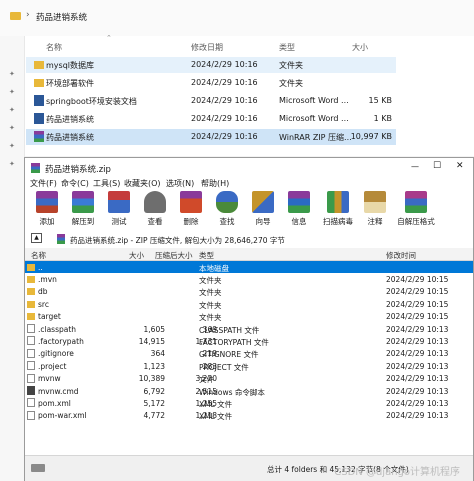 This screenshot has width=474, height=481. What do you see at coordinates (61, 17) in the screenshot?
I see `breadcrumb: 药品进销系统` at bounding box center [61, 17].